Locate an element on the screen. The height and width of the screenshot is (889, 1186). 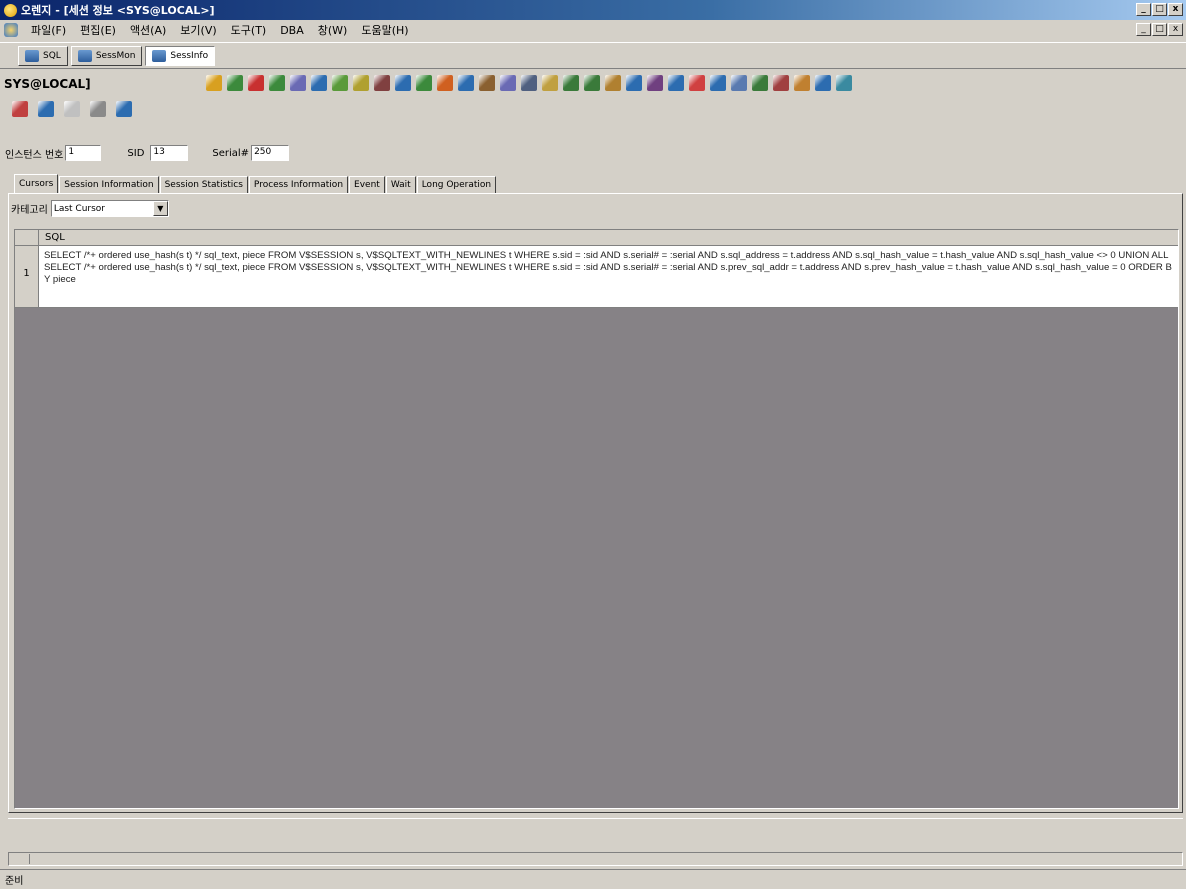
menu-view: 보기(V) is located at coordinates (198, 30).